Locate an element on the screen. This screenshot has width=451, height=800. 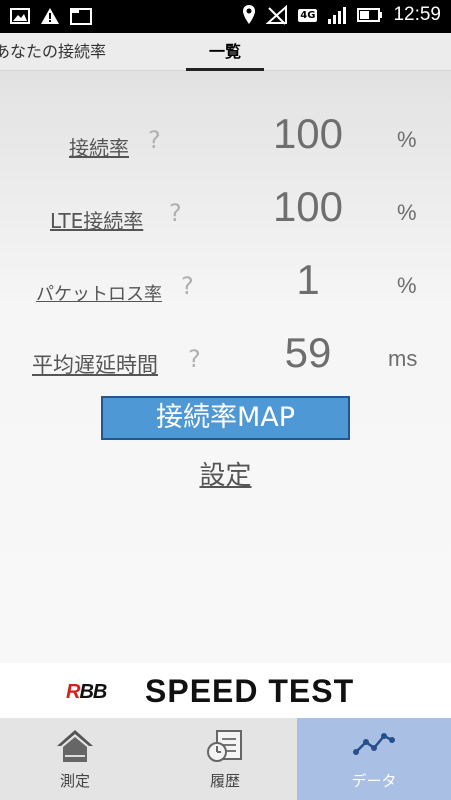
status-time: 12:59 is located at coordinates (417, 14).